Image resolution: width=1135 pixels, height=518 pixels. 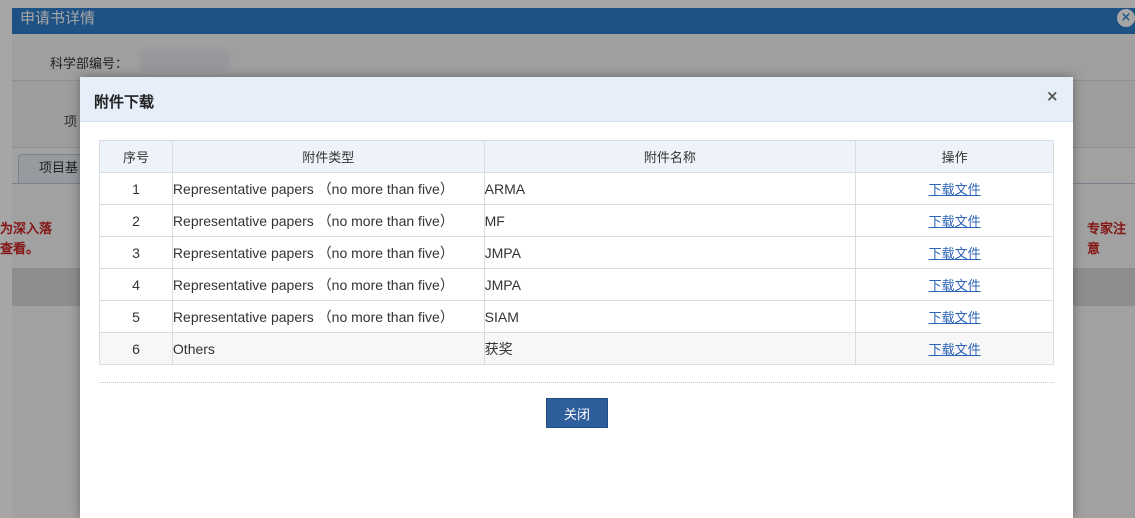 I want to click on close-icon: ×, so click(x=1052, y=96).